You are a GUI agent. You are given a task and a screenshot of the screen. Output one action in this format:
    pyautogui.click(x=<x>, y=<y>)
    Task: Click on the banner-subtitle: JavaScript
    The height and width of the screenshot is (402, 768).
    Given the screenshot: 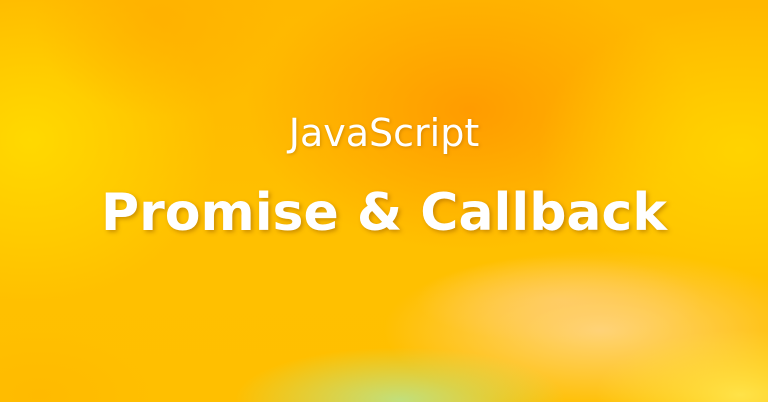 What is the action you would take?
    pyautogui.click(x=384, y=133)
    